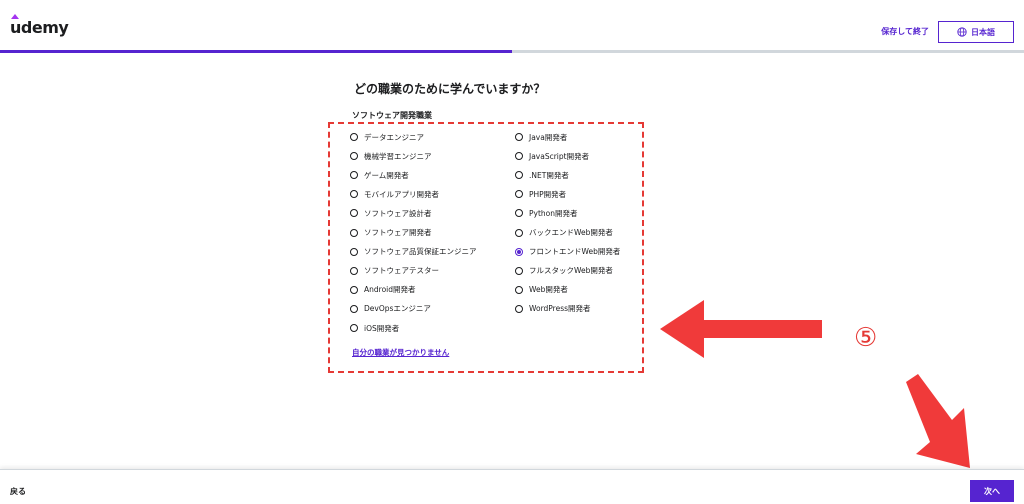 The image size is (1024, 504). What do you see at coordinates (397, 309) in the screenshot?
I see `option-label: DevOpsエンジニア` at bounding box center [397, 309].